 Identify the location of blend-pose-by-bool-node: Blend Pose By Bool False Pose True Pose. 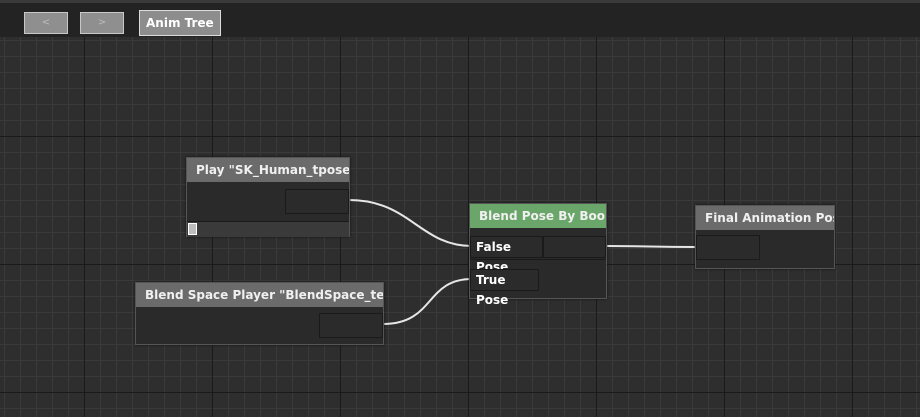
(538, 255).